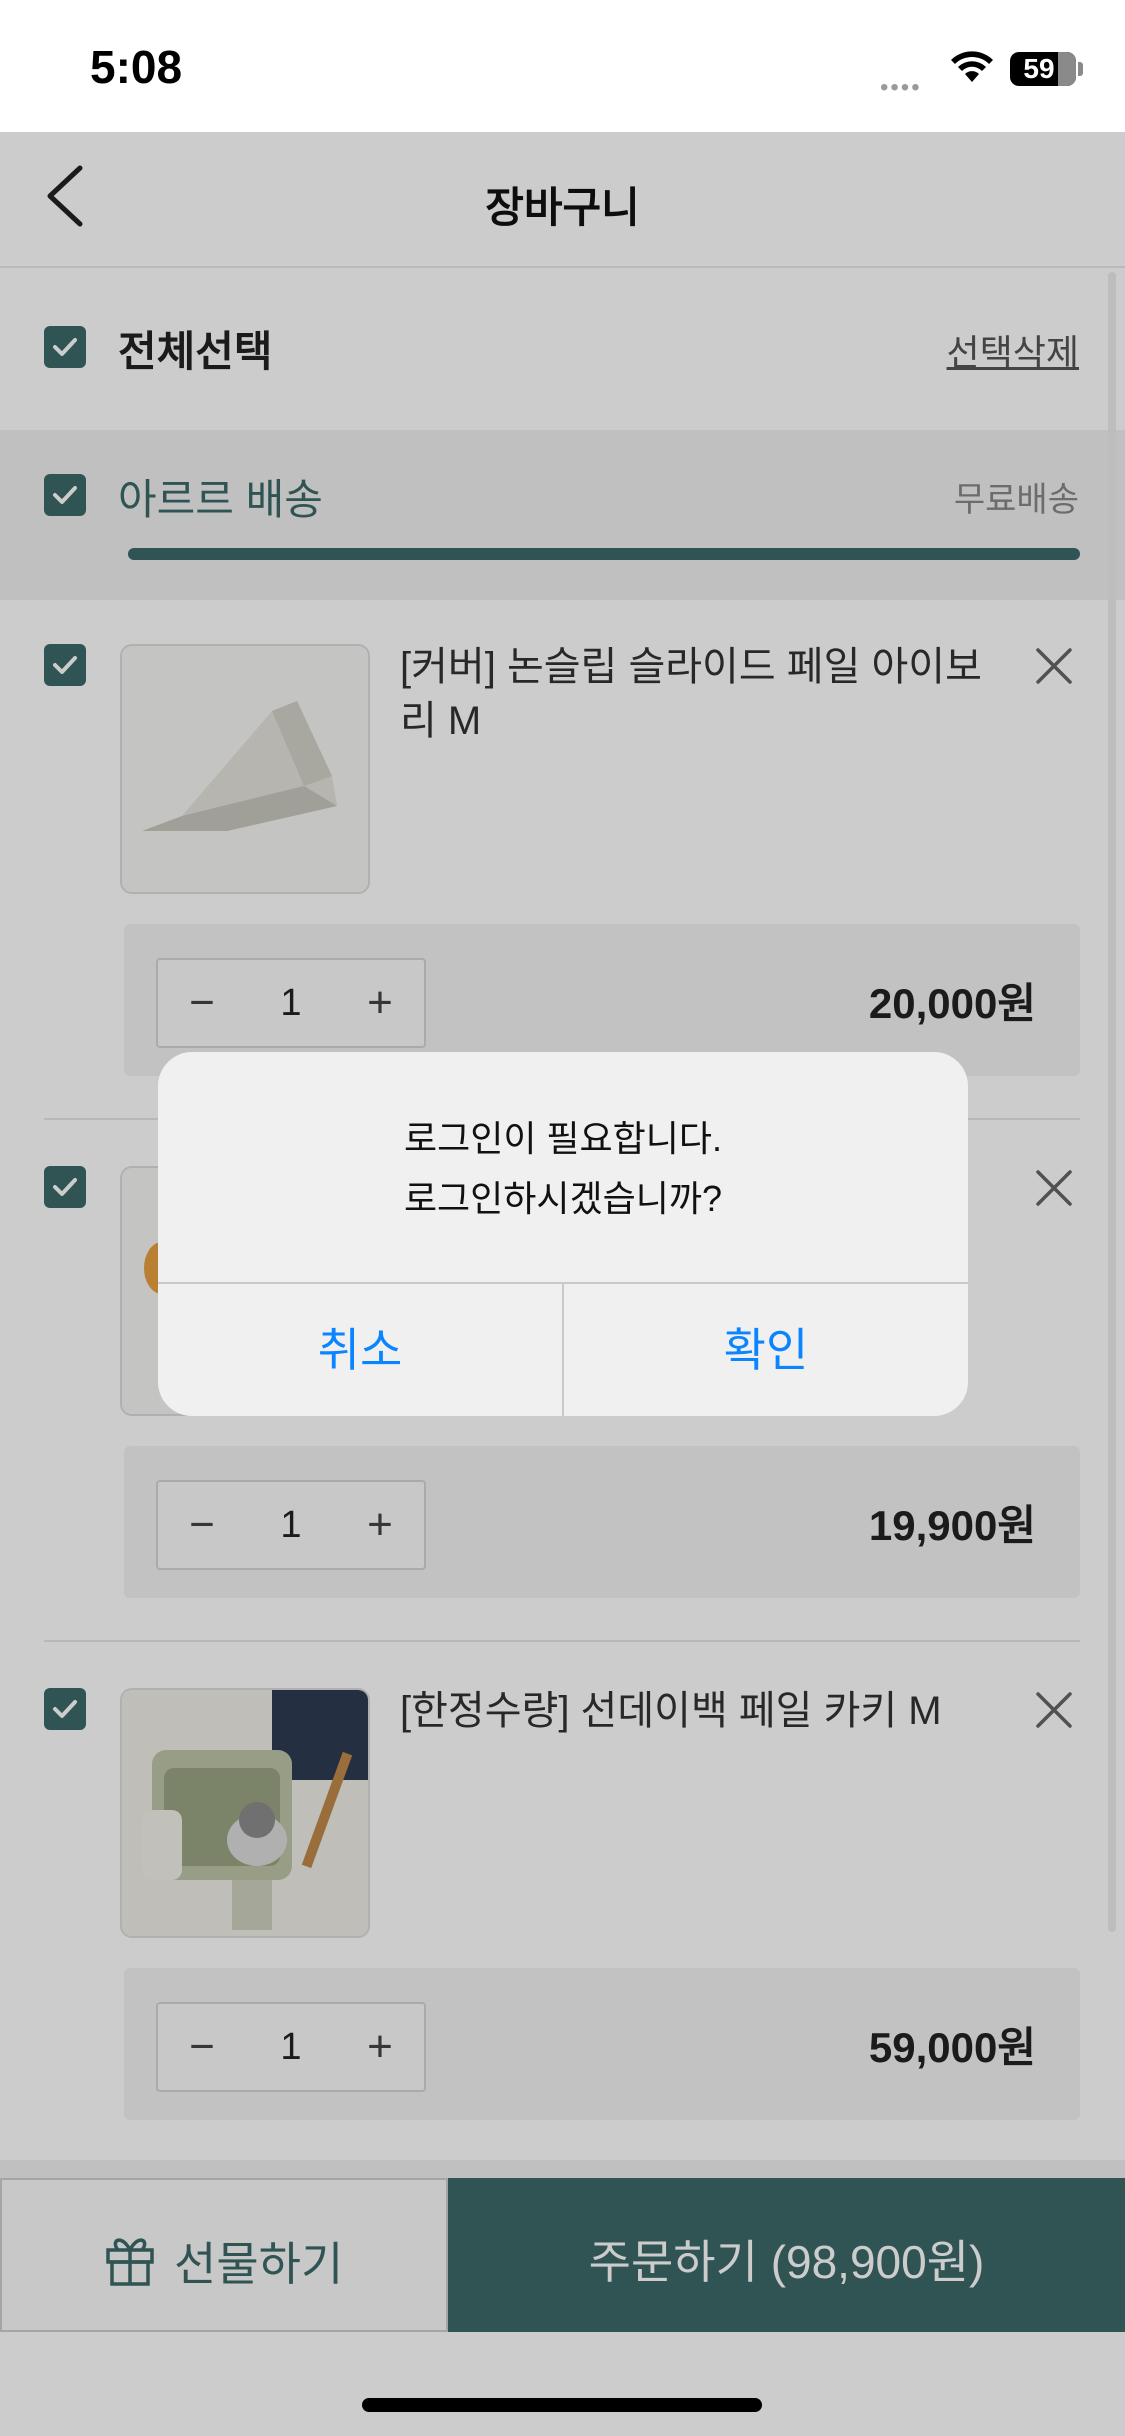 The width and height of the screenshot is (1125, 2436). I want to click on confirm-button: 확인, so click(766, 1350).